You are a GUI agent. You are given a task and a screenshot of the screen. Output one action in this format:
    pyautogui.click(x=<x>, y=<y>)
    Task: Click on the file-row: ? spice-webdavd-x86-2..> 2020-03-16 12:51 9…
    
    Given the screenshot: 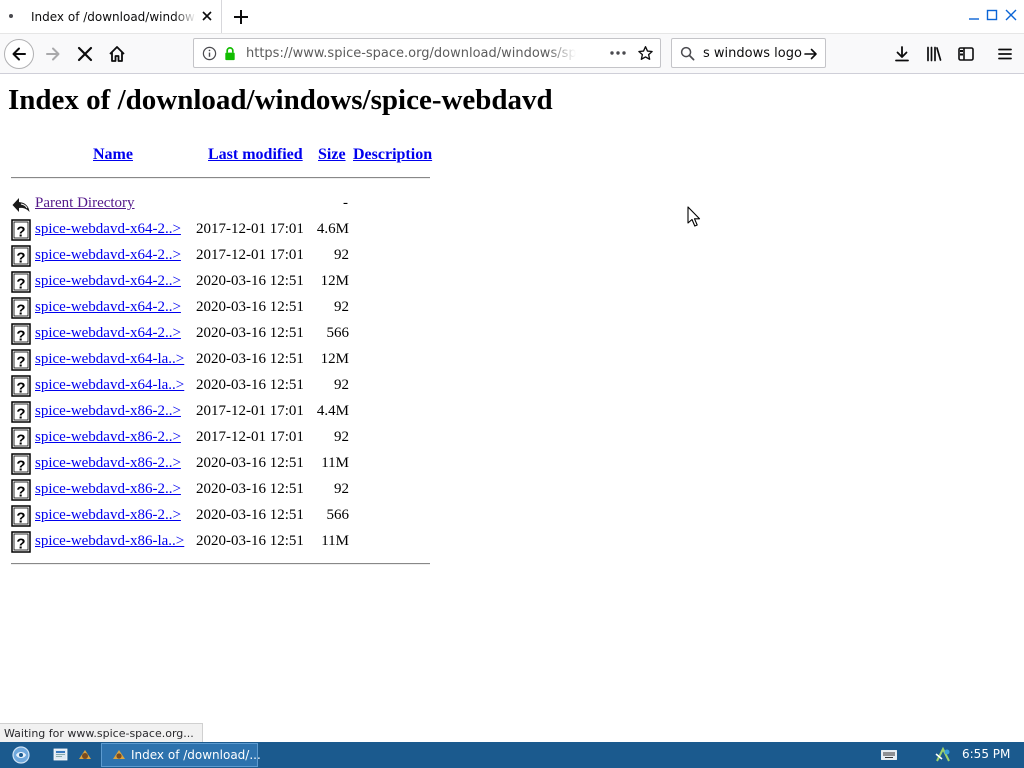 What is the action you would take?
    pyautogui.click(x=220, y=492)
    